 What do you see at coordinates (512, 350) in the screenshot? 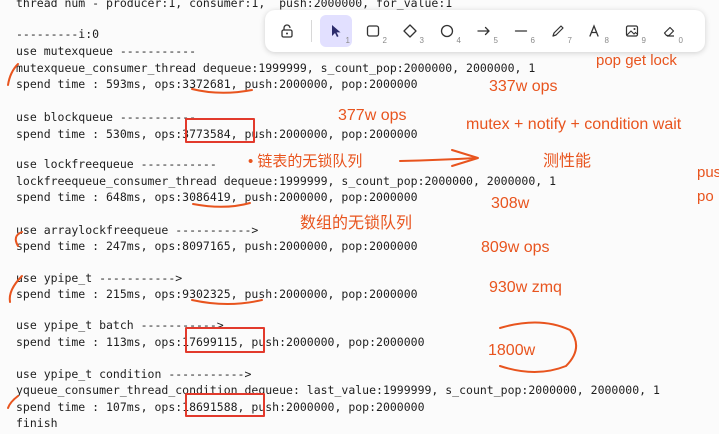
I see `annotation-1800w: 1800w` at bounding box center [512, 350].